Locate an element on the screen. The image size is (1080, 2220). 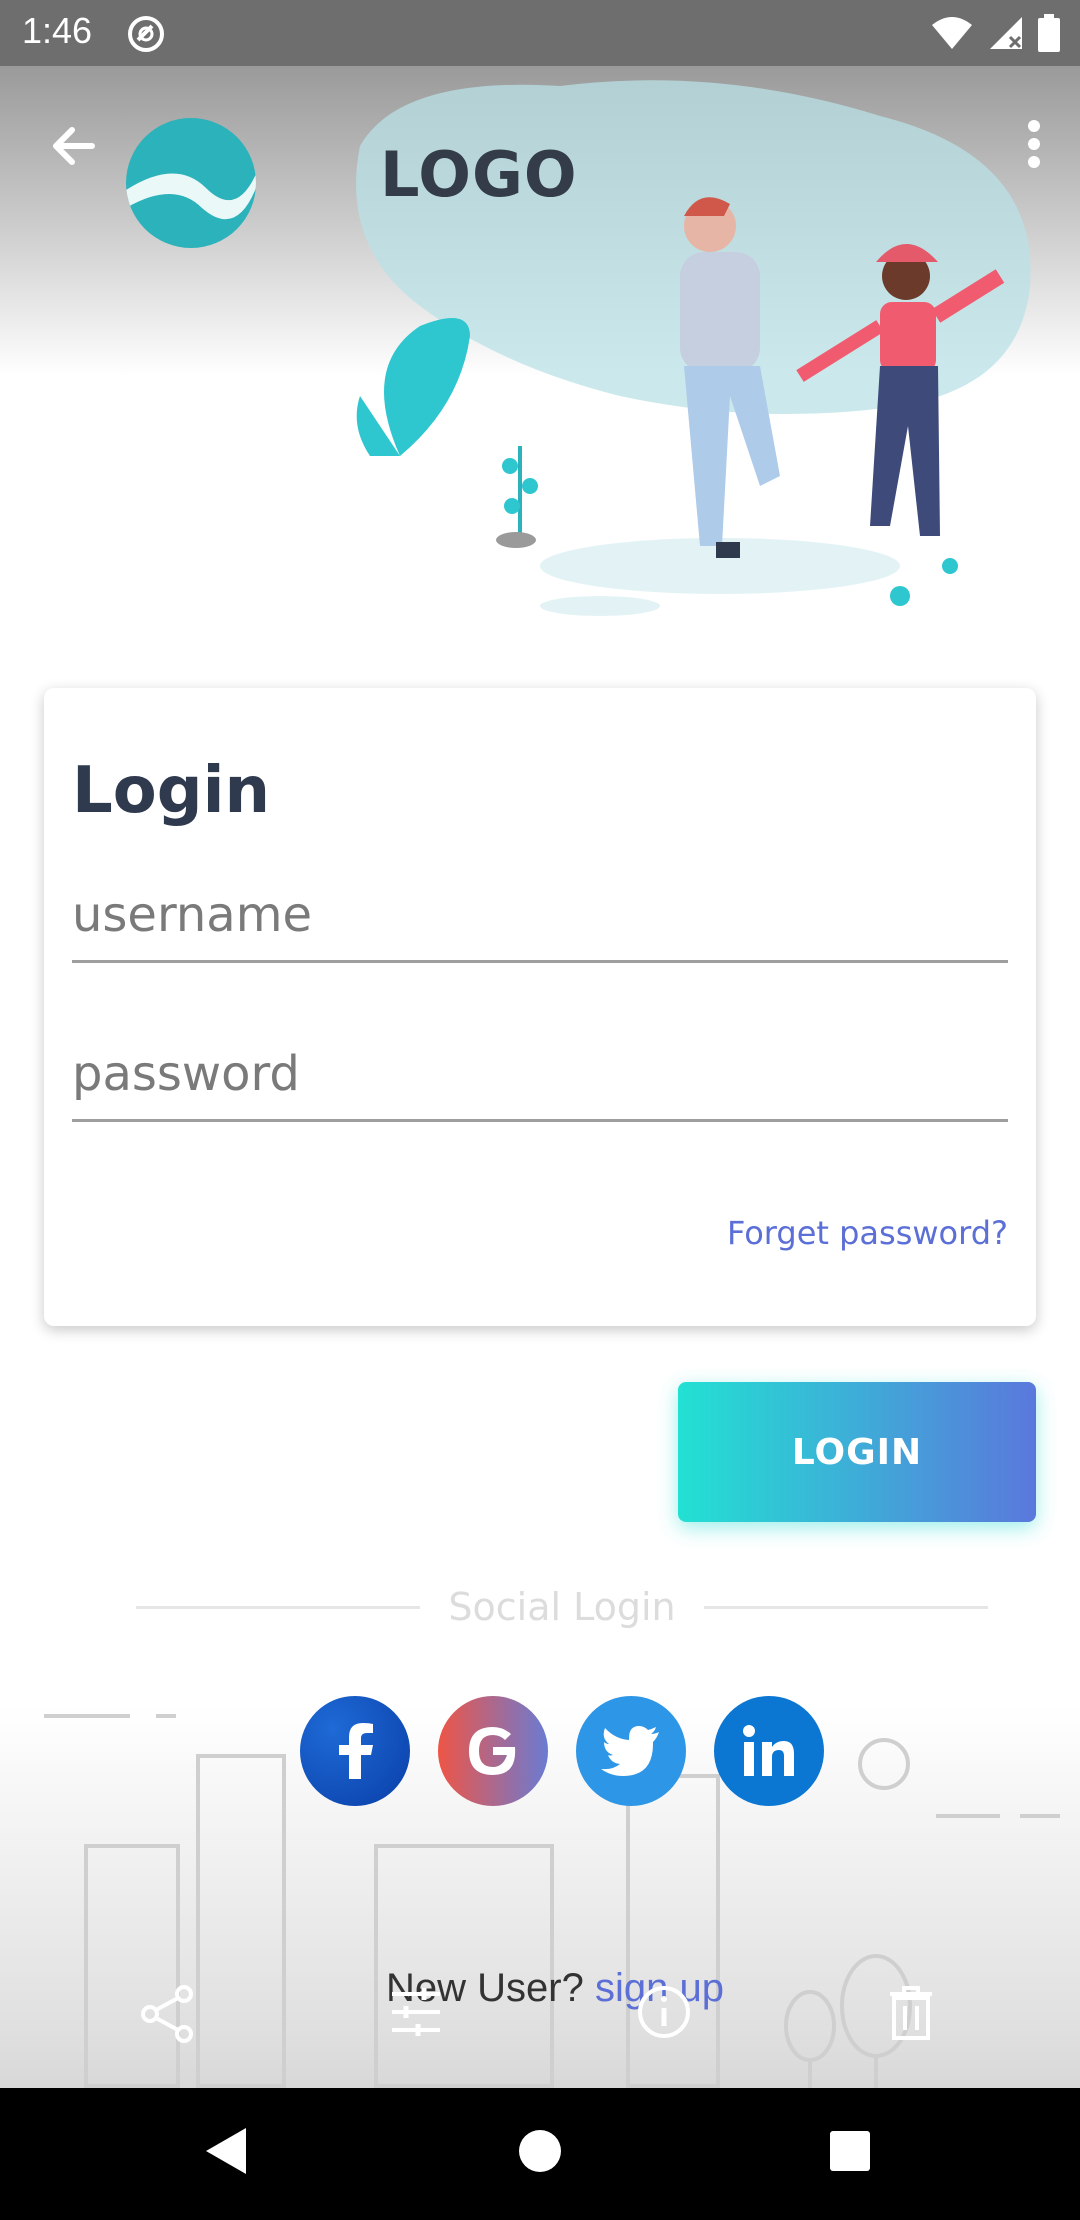
logo-text: LOGO is located at coordinates (479, 174).